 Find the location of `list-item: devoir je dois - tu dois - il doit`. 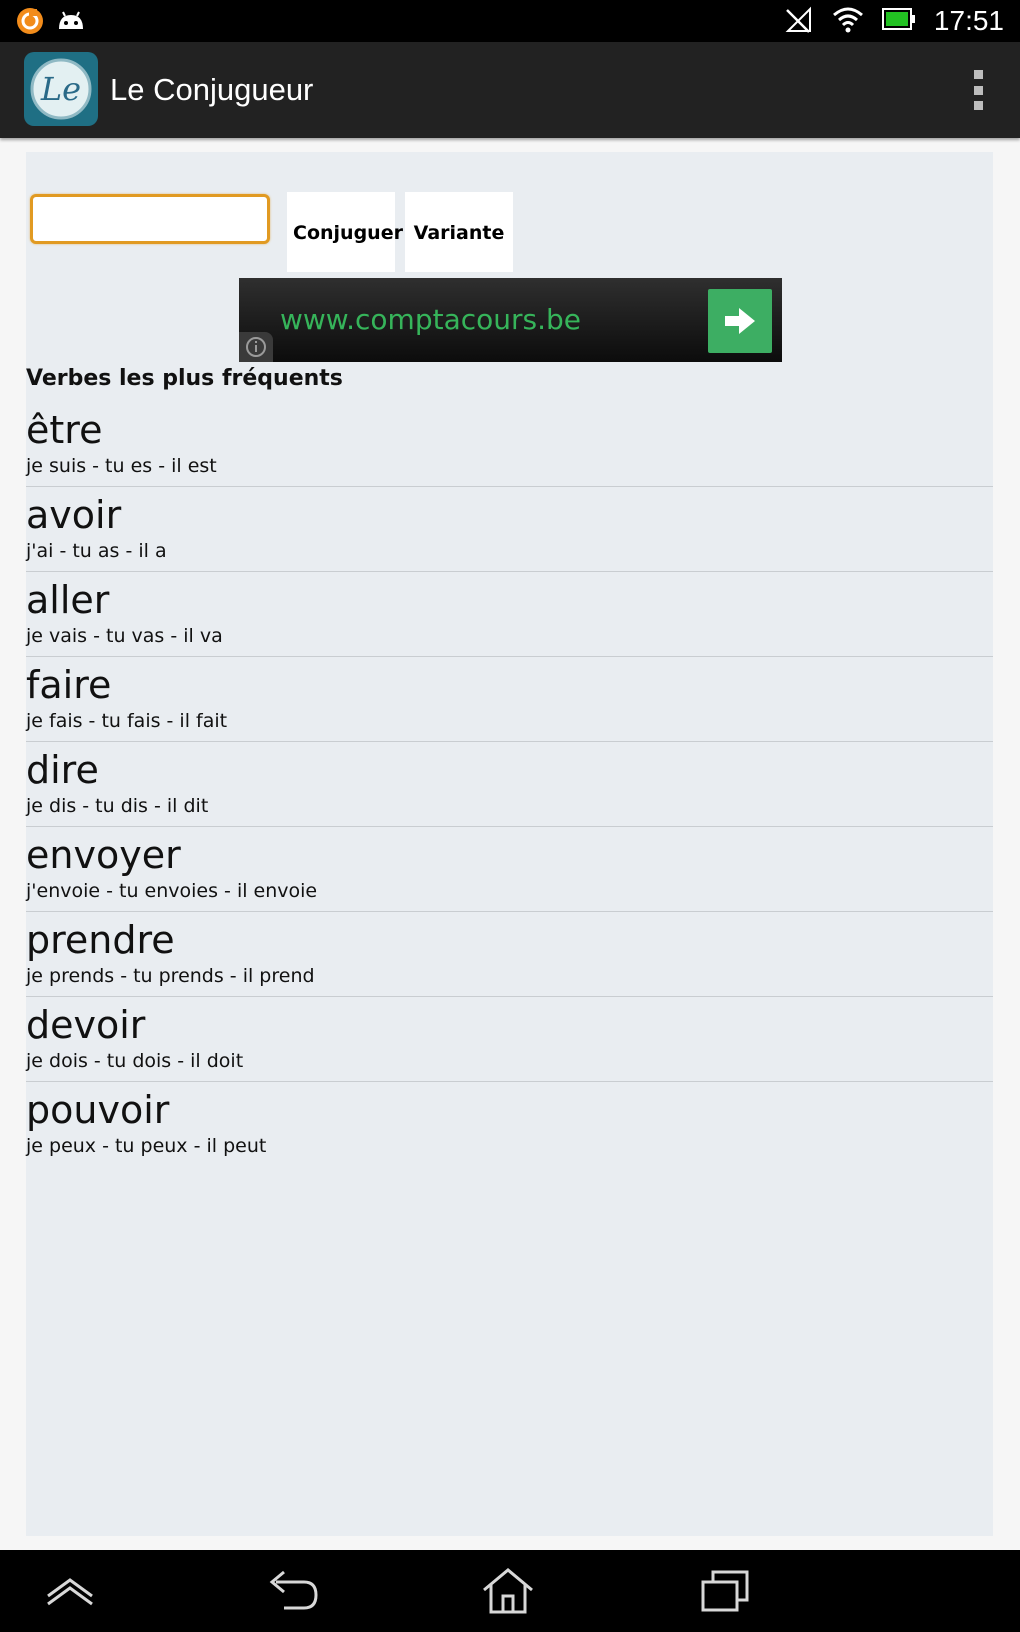

list-item: devoir je dois - tu dois - il doit is located at coordinates (509, 1039).